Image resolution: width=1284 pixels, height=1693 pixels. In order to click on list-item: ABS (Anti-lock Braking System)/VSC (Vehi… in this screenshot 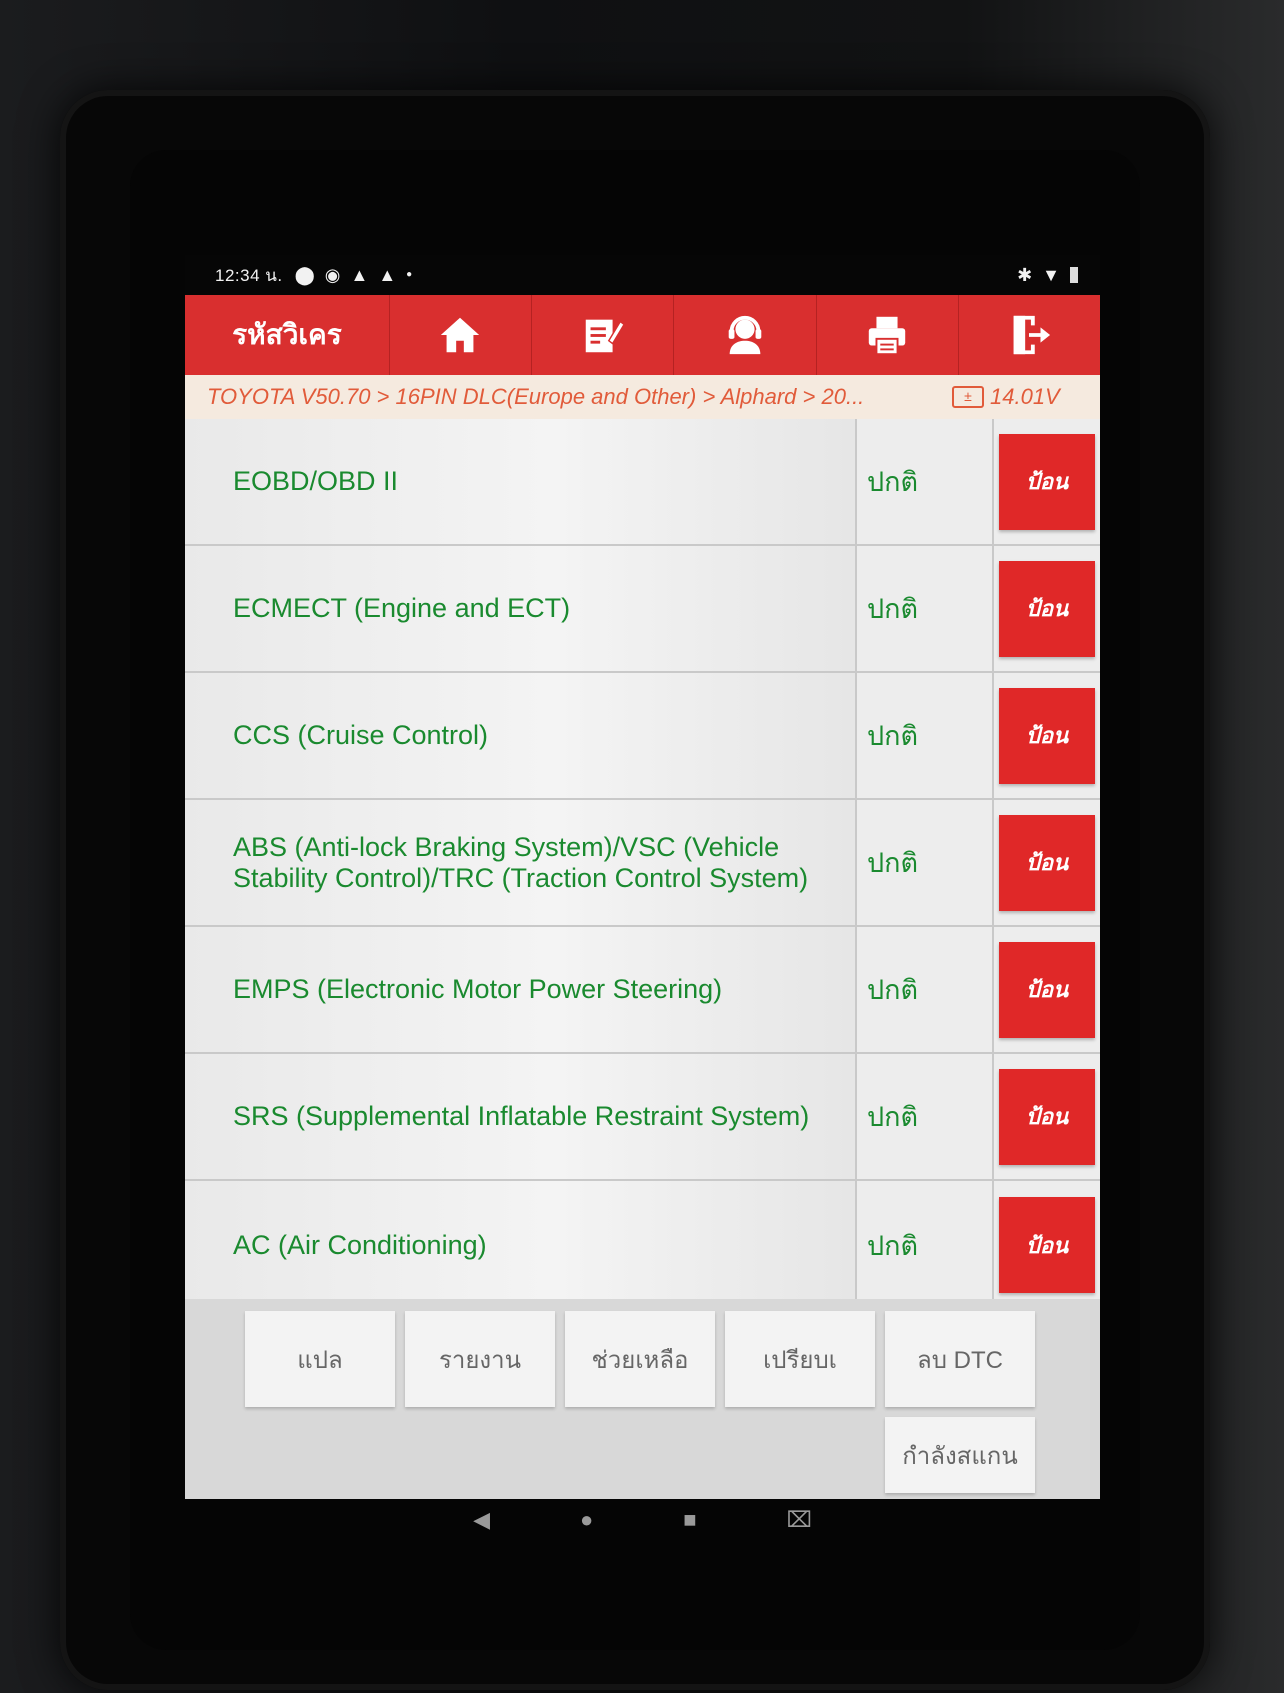, I will do `click(642, 863)`.